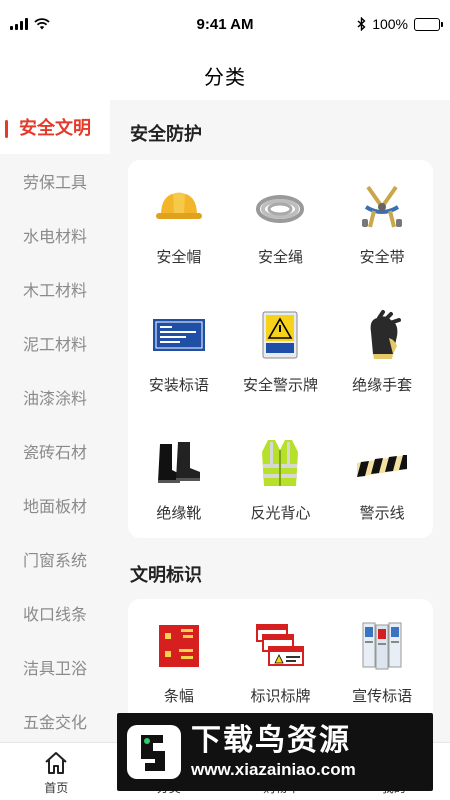 The image size is (450, 800). I want to click on helmet-icon, so click(179, 207).